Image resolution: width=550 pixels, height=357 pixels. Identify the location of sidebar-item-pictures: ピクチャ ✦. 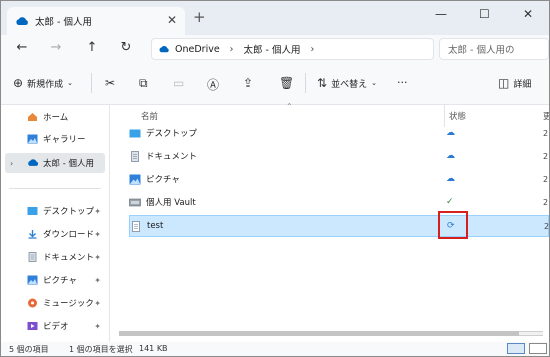
(53, 280).